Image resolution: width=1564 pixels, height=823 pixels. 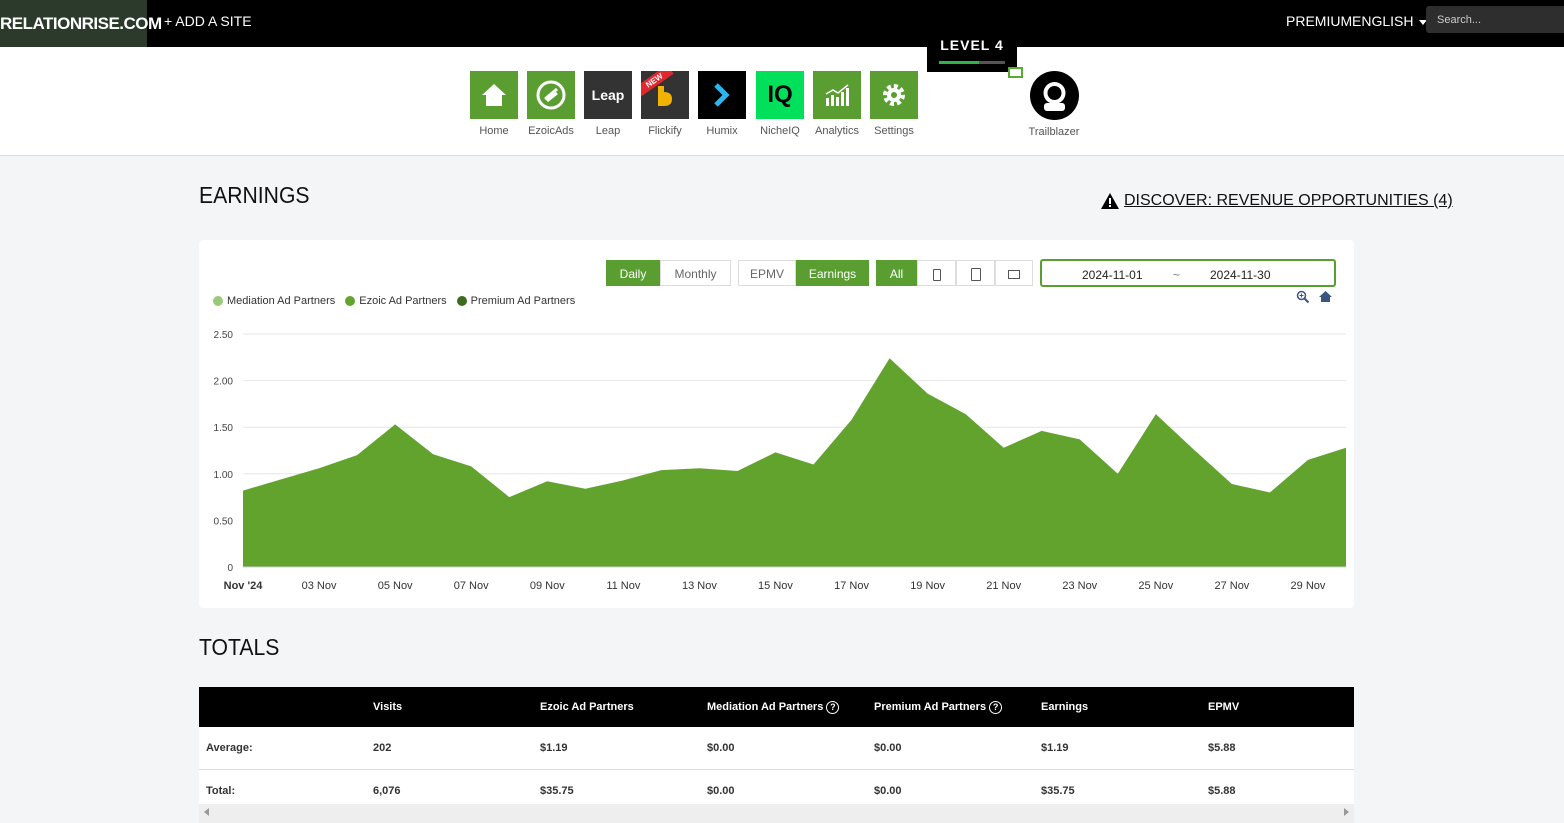 I want to click on y-tick-label: 1.00, so click(x=224, y=475).